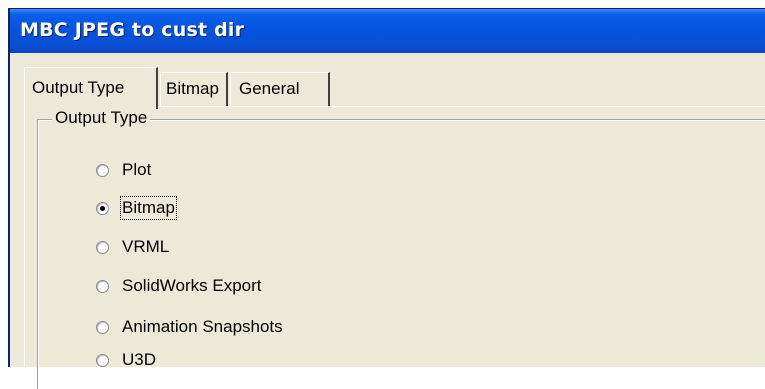  I want to click on radio-option-solidworks-export: SolidWorks Export, so click(179, 286).